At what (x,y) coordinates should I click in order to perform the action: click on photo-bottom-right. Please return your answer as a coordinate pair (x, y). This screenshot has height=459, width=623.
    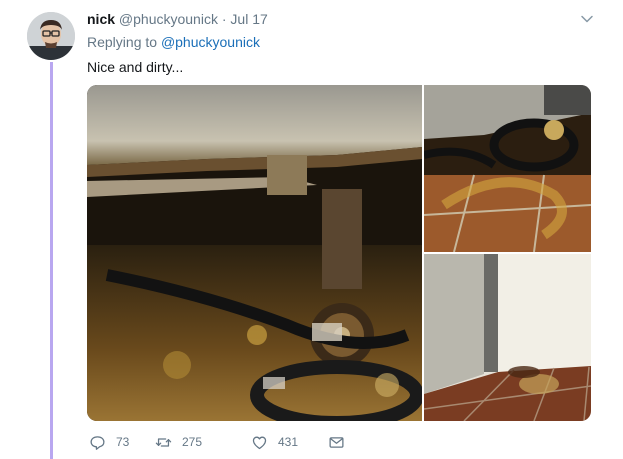
    Looking at the image, I should click on (507, 337).